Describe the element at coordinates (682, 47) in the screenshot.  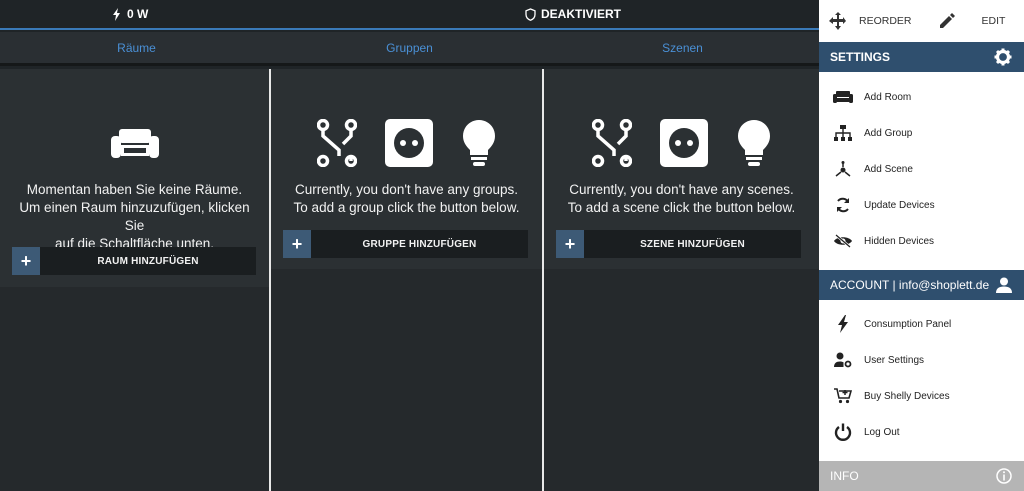
I see `tab-scenes: Szenen` at that location.